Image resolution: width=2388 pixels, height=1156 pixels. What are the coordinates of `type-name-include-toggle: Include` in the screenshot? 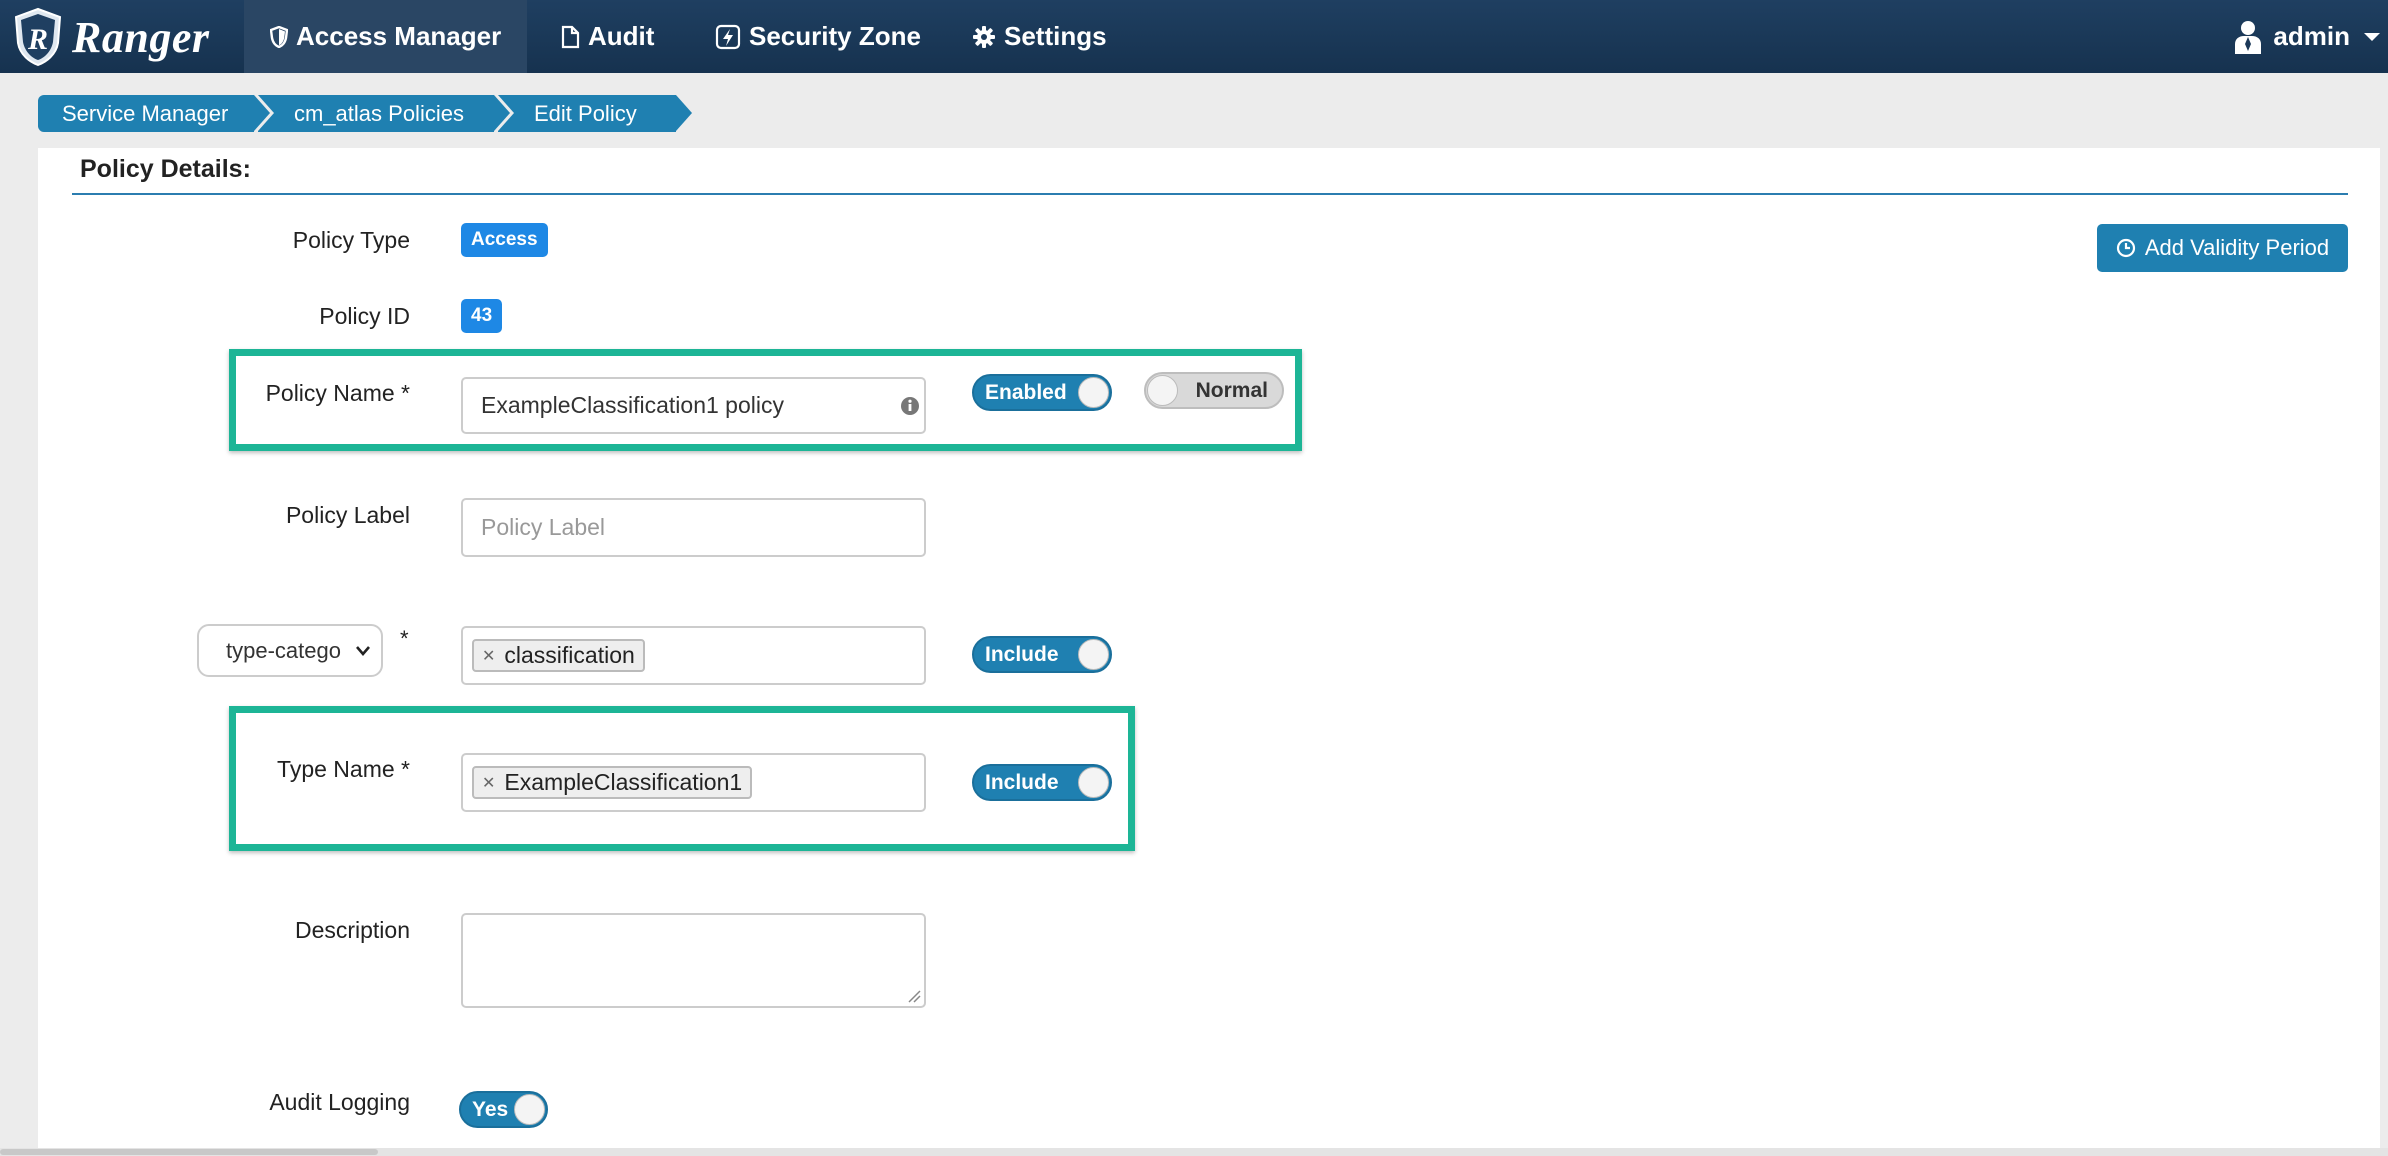 It's located at (1042, 782).